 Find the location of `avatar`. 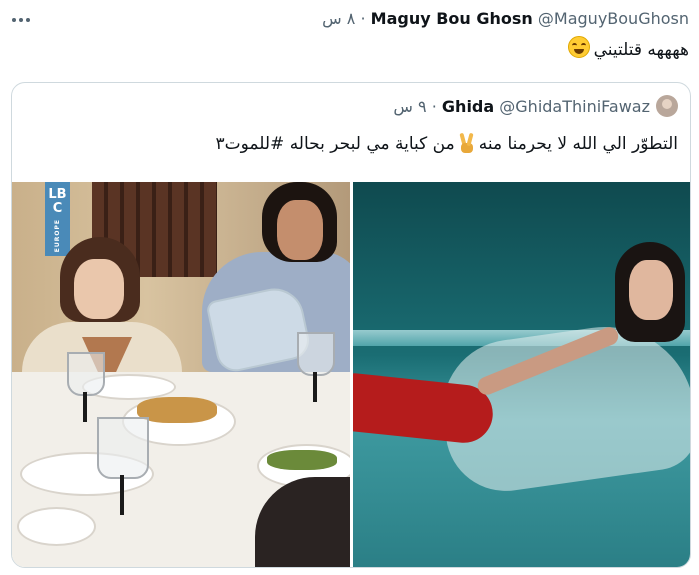

avatar is located at coordinates (667, 106).